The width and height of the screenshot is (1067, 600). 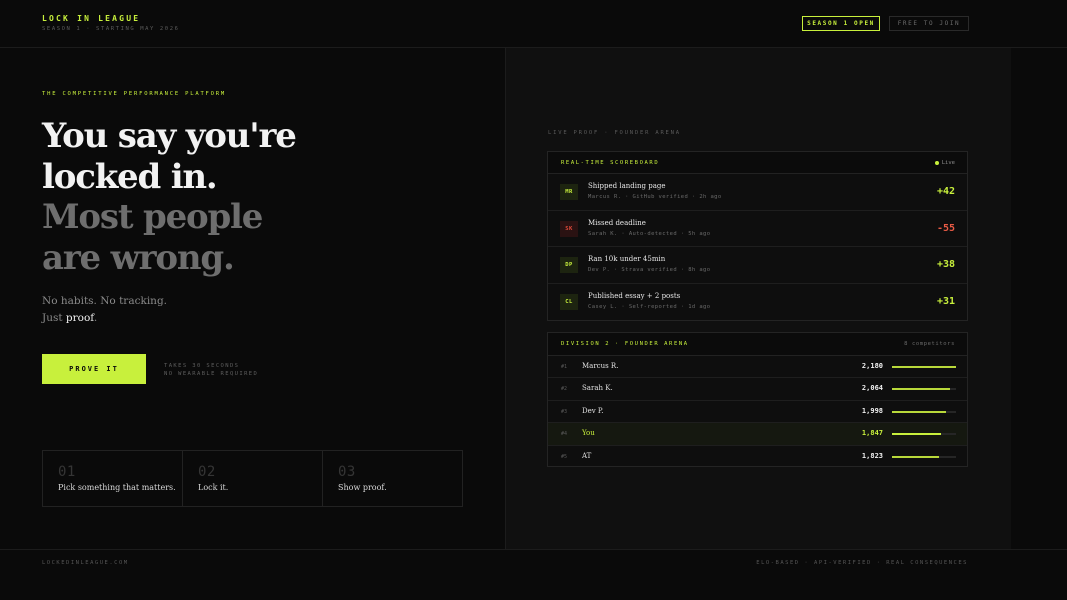 What do you see at coordinates (67, 472) in the screenshot?
I see `step-number: 01` at bounding box center [67, 472].